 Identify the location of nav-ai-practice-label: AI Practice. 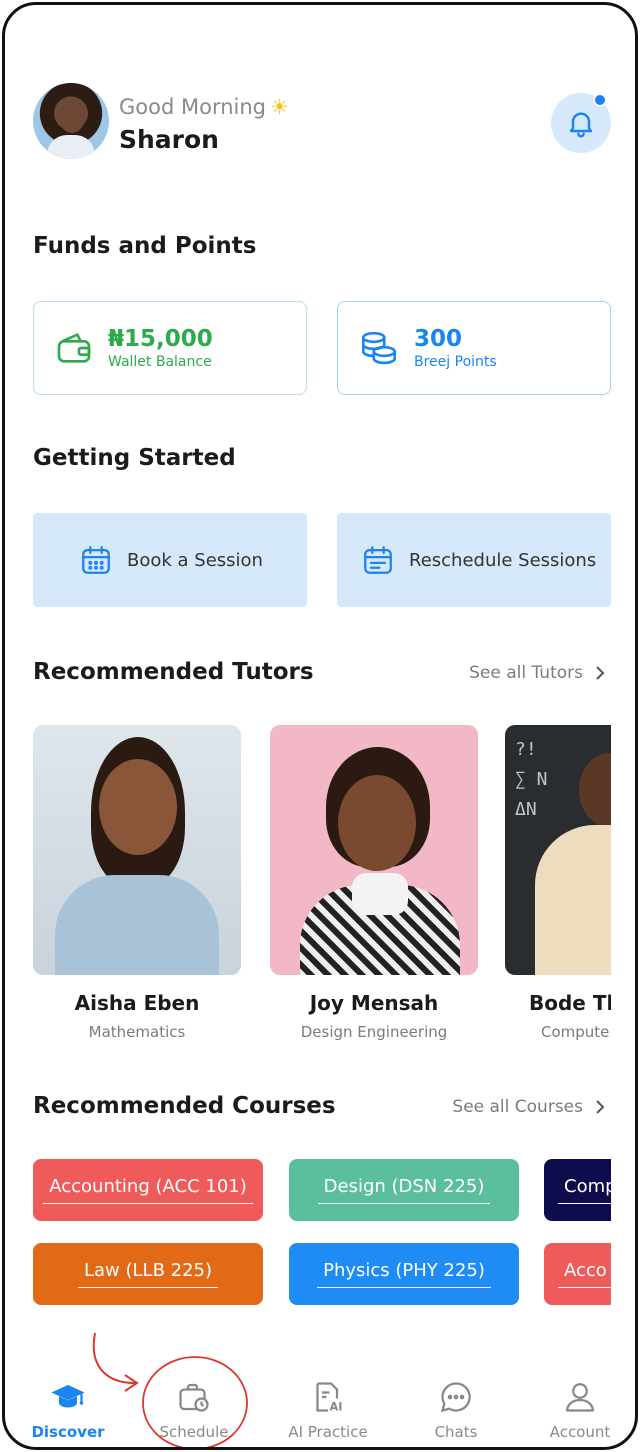
(328, 1432).